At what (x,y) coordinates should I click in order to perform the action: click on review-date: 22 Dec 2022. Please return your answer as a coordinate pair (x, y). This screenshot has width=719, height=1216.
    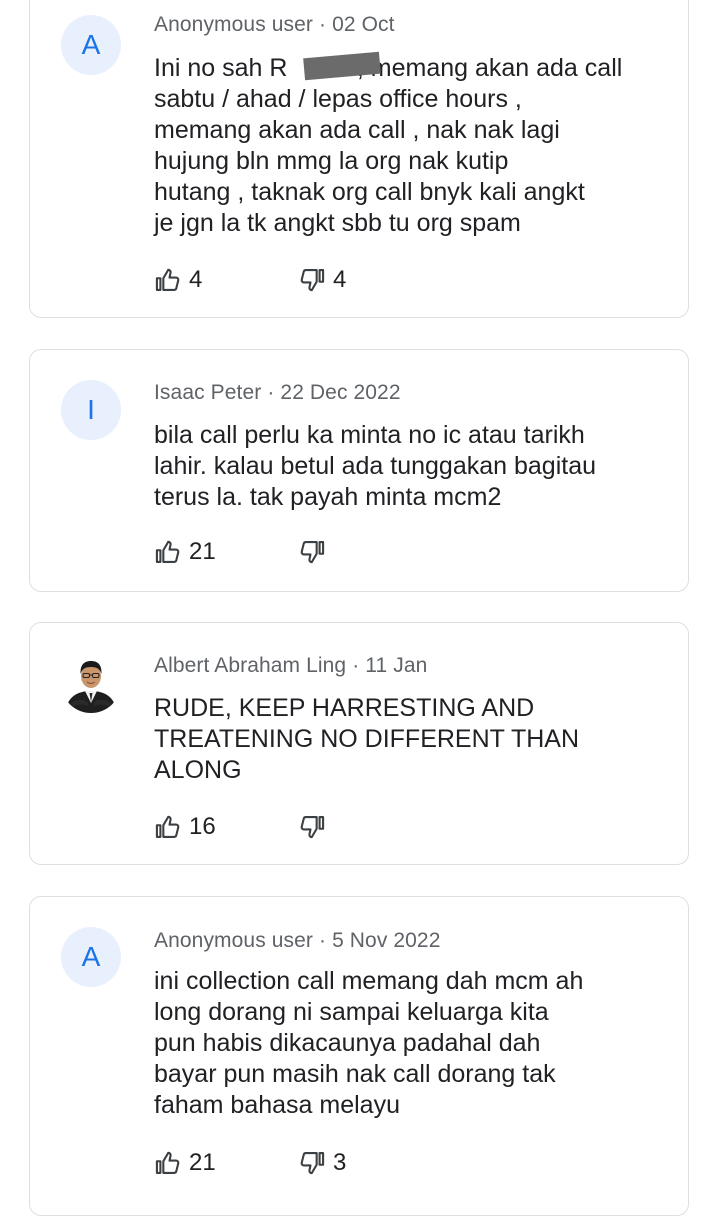
    Looking at the image, I should click on (340, 392).